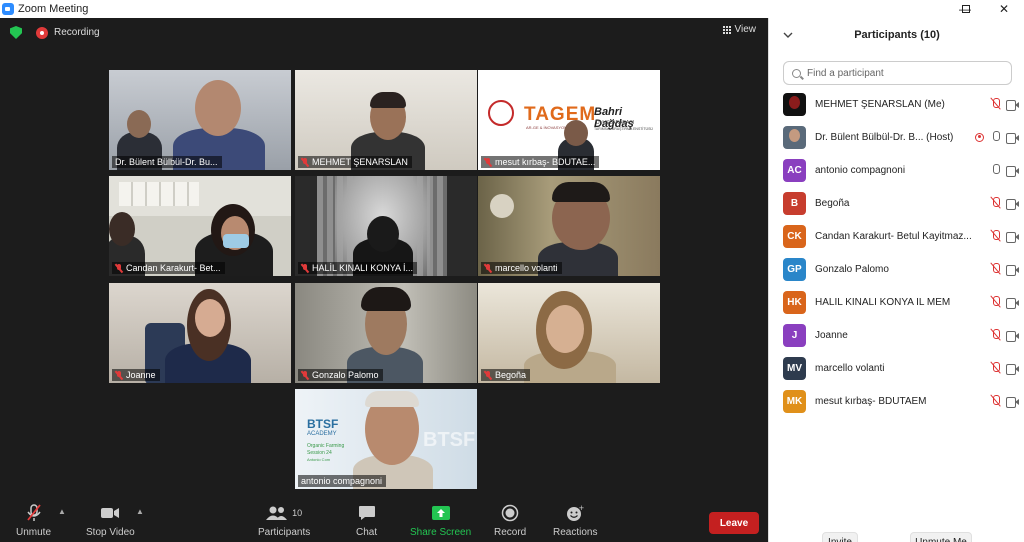  I want to click on panel-title: Participants (10), so click(897, 35).